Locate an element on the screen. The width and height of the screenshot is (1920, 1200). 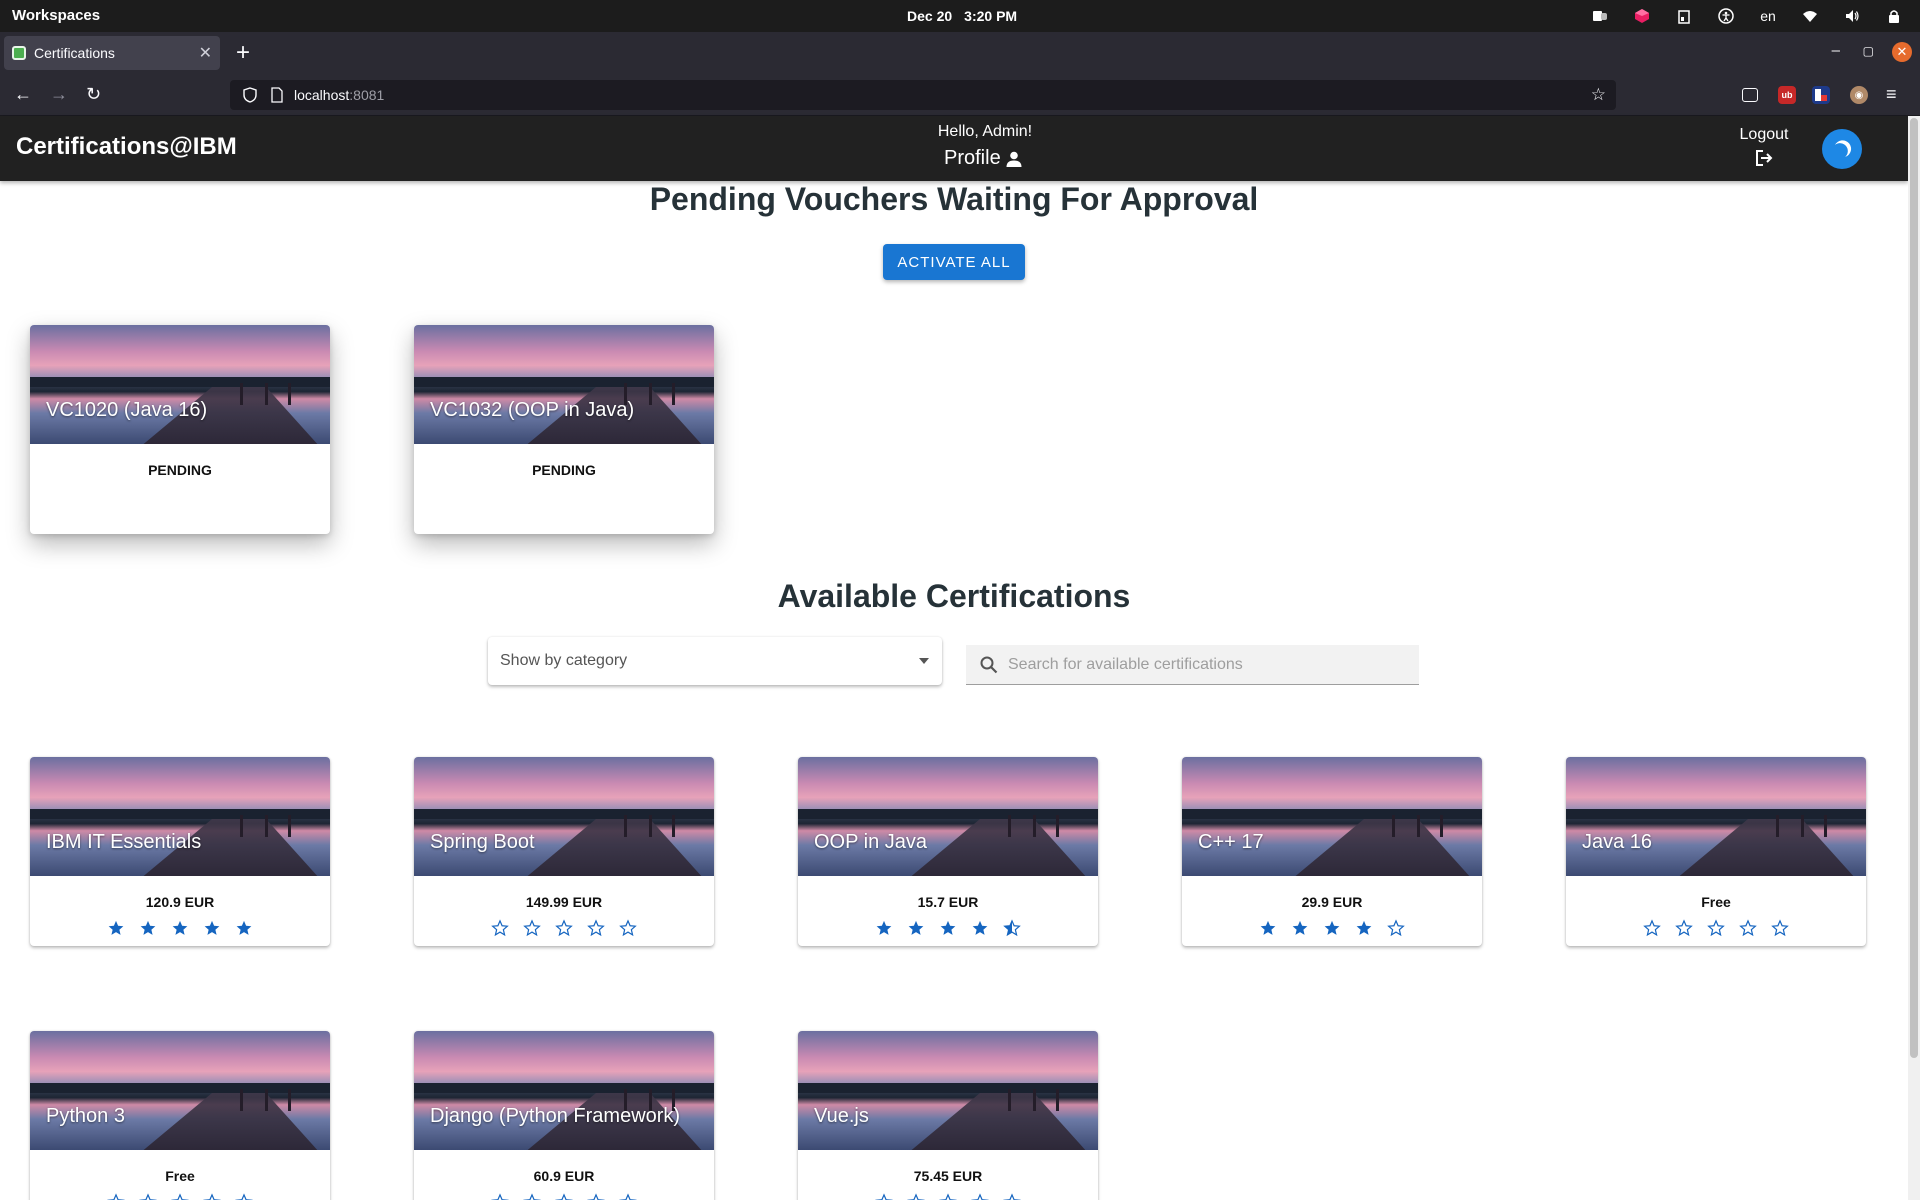
certification-card: Vue.js 75.45 EUR is located at coordinates (948, 1115).